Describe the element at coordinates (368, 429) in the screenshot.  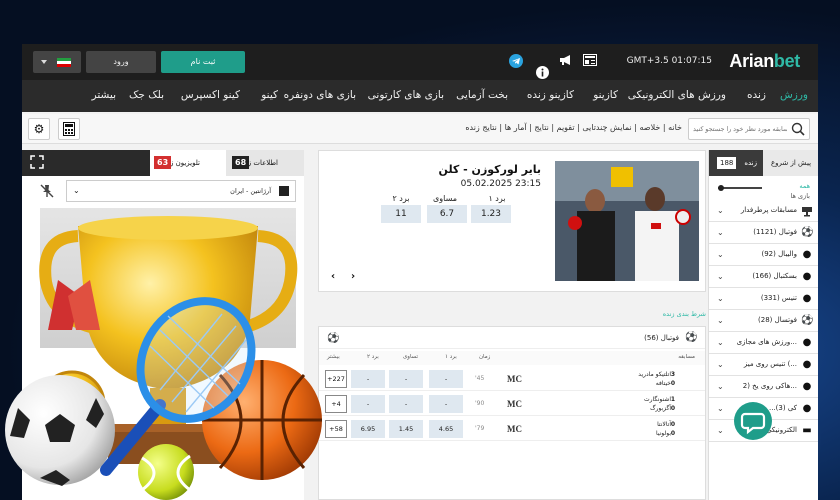
I see `odds-cell: 6.95` at that location.